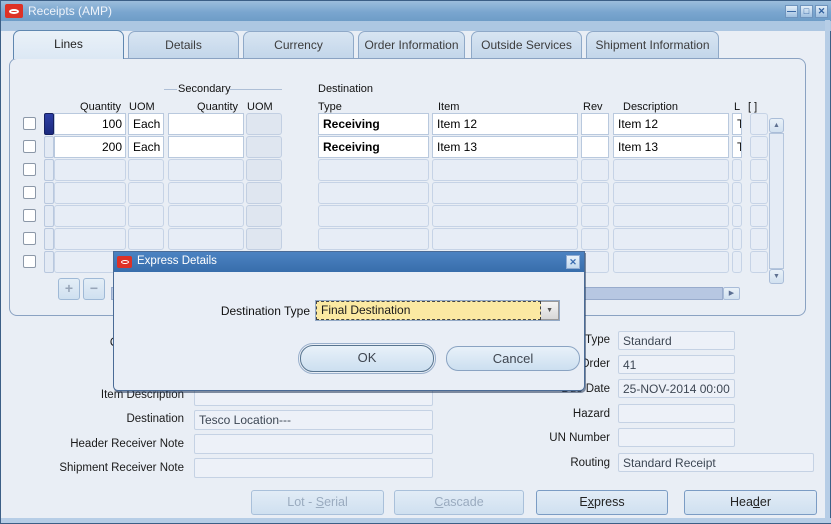 The height and width of the screenshot is (524, 831). Describe the element at coordinates (550, 310) in the screenshot. I see `combobox-arrow-button: ▼` at that location.